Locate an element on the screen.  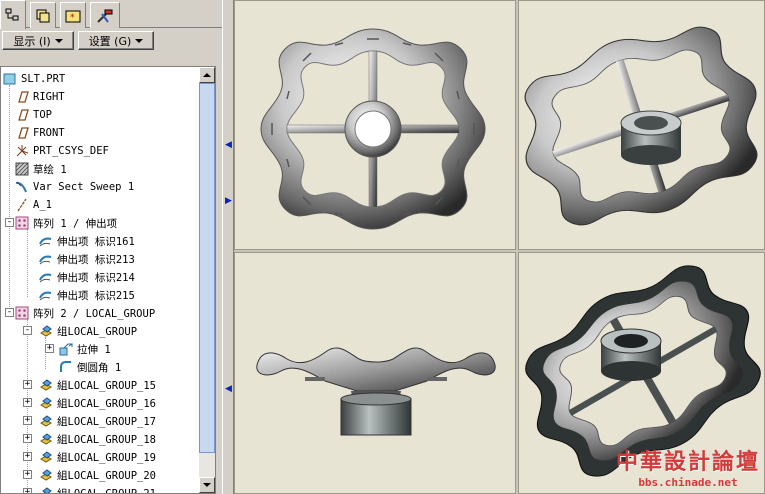
tab-model-tree is located at coordinates (13, 14).